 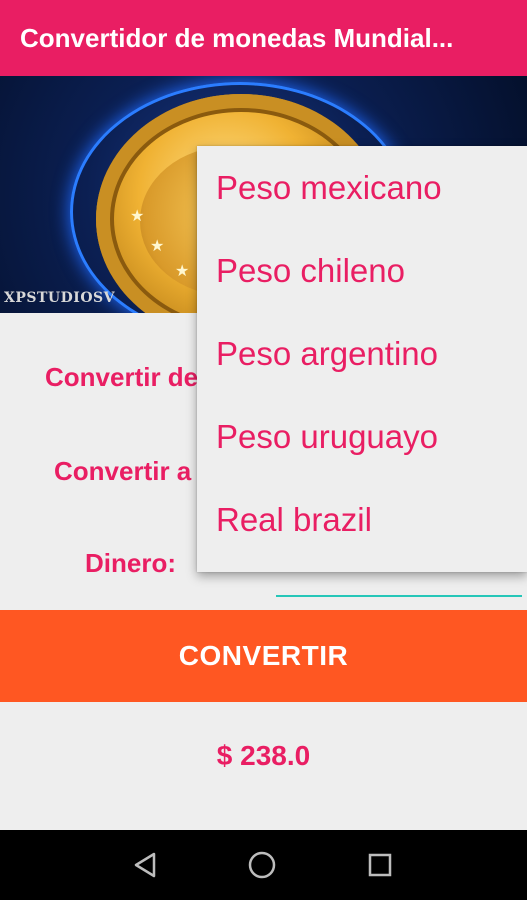 What do you see at coordinates (362, 187) in the screenshot?
I see `dropdown-option-peso-mexicano: Peso mexicano` at bounding box center [362, 187].